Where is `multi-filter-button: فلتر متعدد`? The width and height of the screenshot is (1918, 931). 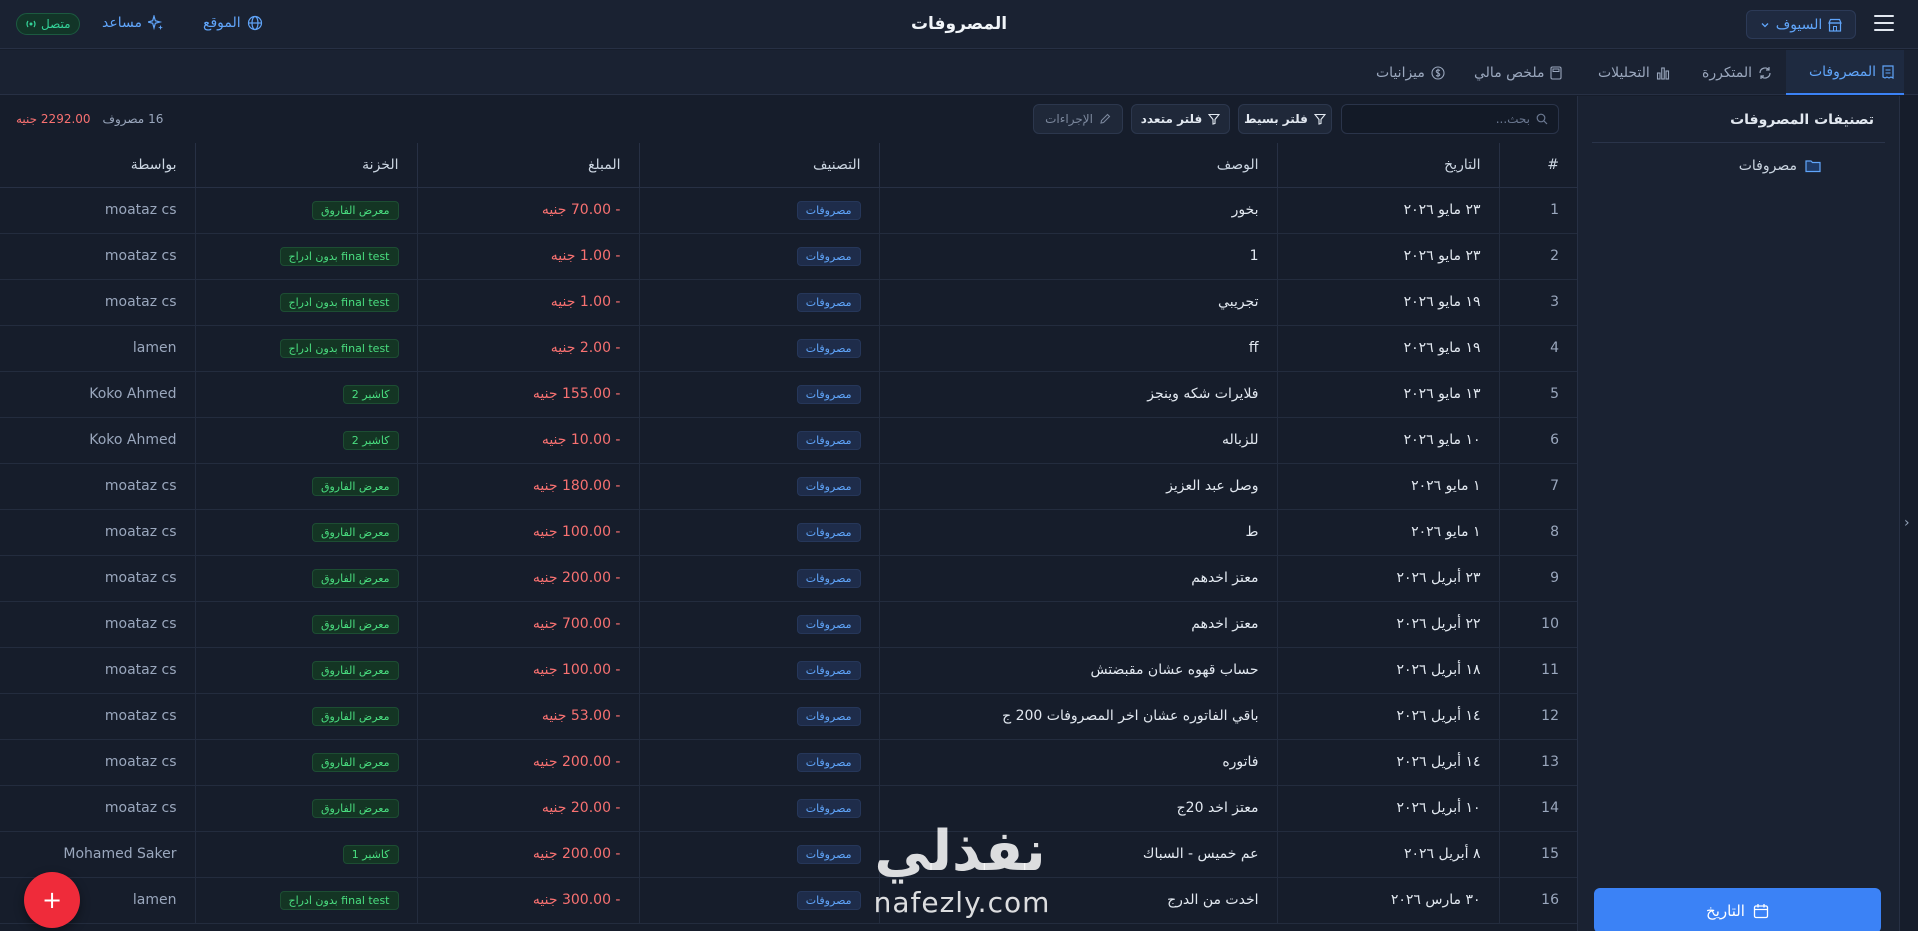 multi-filter-button: فلتر متعدد is located at coordinates (1180, 119).